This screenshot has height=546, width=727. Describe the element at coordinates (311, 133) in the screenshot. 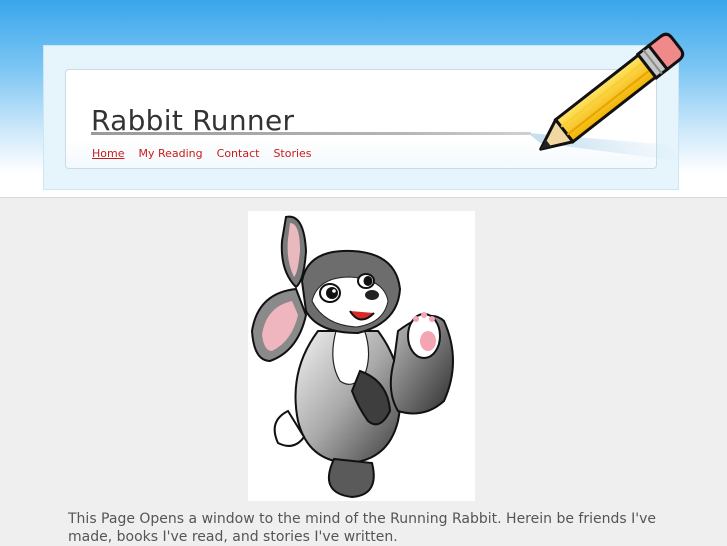

I see `title-underline` at that location.